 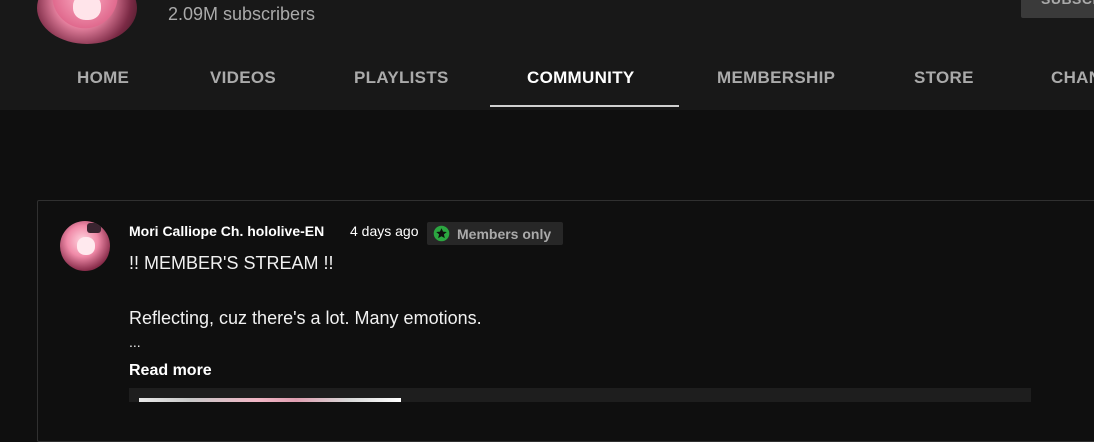 What do you see at coordinates (1072, 78) in the screenshot?
I see `tab-channels: CHANNELS` at bounding box center [1072, 78].